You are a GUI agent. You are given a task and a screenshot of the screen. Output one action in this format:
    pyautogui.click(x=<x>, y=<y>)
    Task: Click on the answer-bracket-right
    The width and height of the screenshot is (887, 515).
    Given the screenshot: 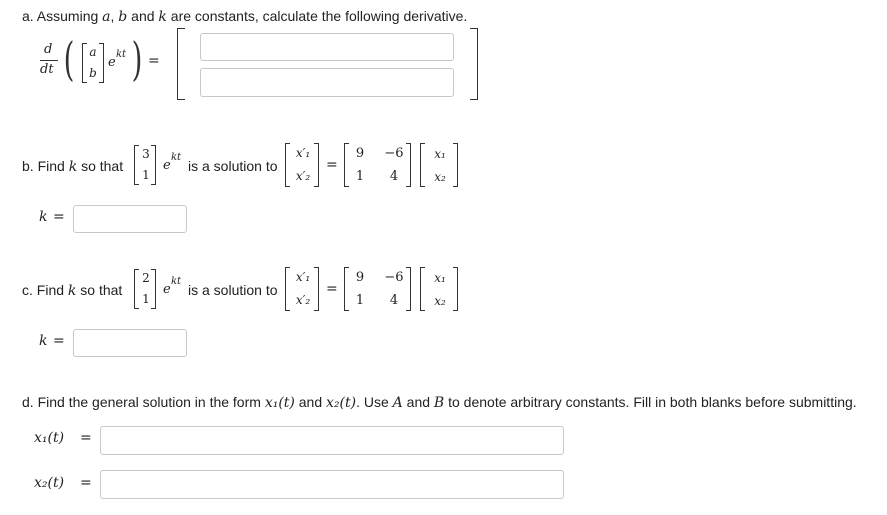 What is the action you would take?
    pyautogui.click(x=474, y=64)
    